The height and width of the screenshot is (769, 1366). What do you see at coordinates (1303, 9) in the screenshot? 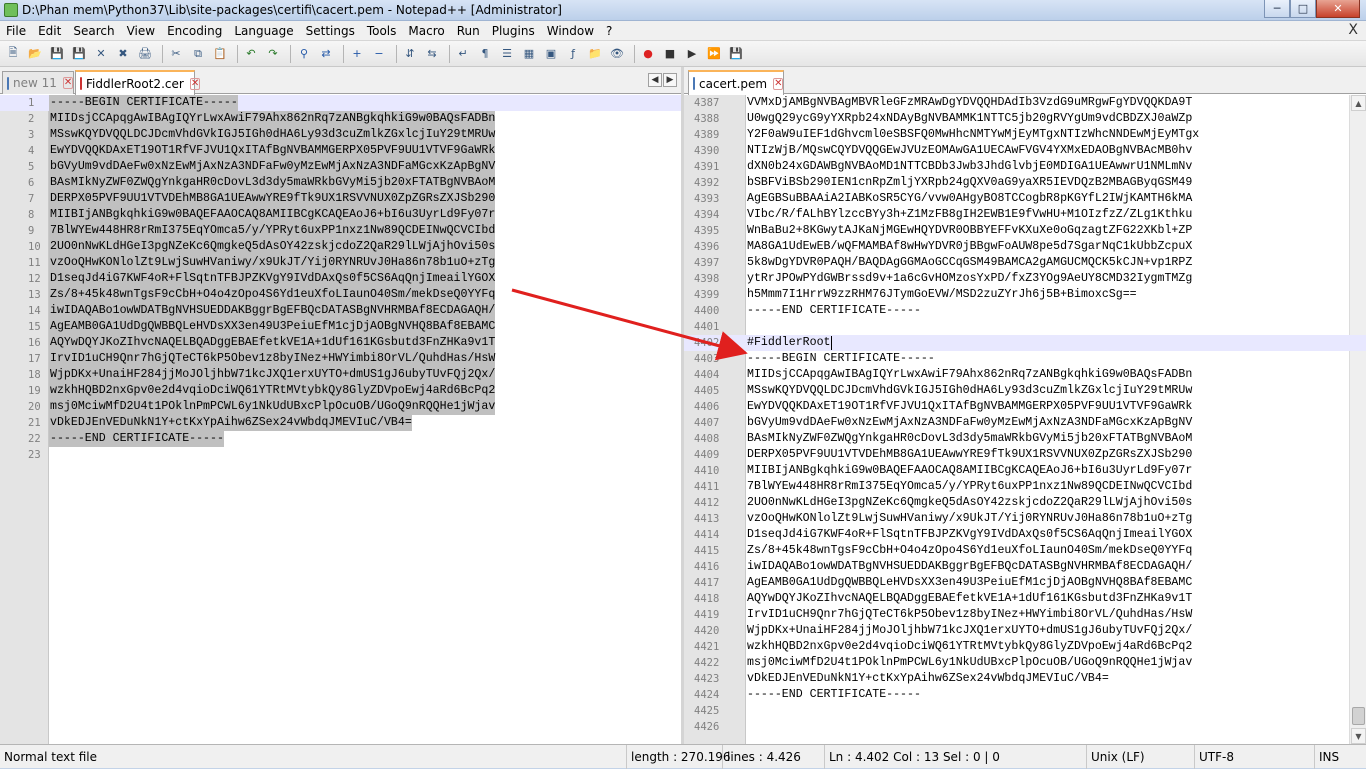
I see `maximize-icon: □` at bounding box center [1303, 9].